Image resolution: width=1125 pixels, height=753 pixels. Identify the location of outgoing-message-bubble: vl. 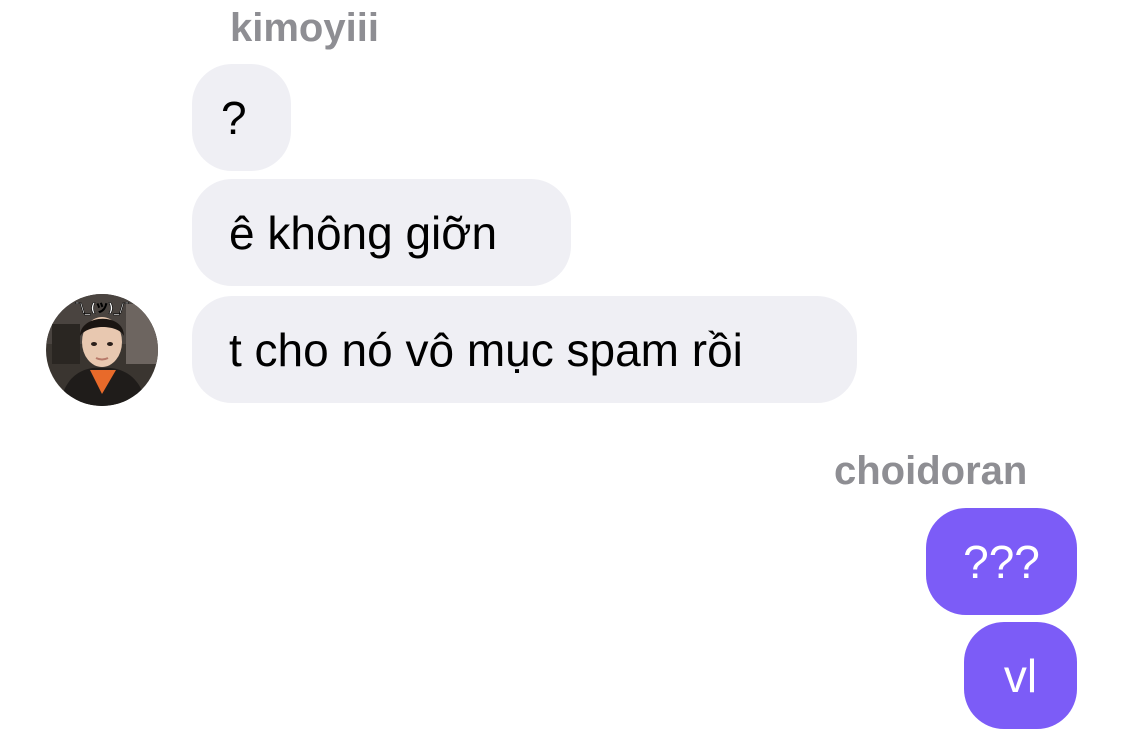
(1020, 675).